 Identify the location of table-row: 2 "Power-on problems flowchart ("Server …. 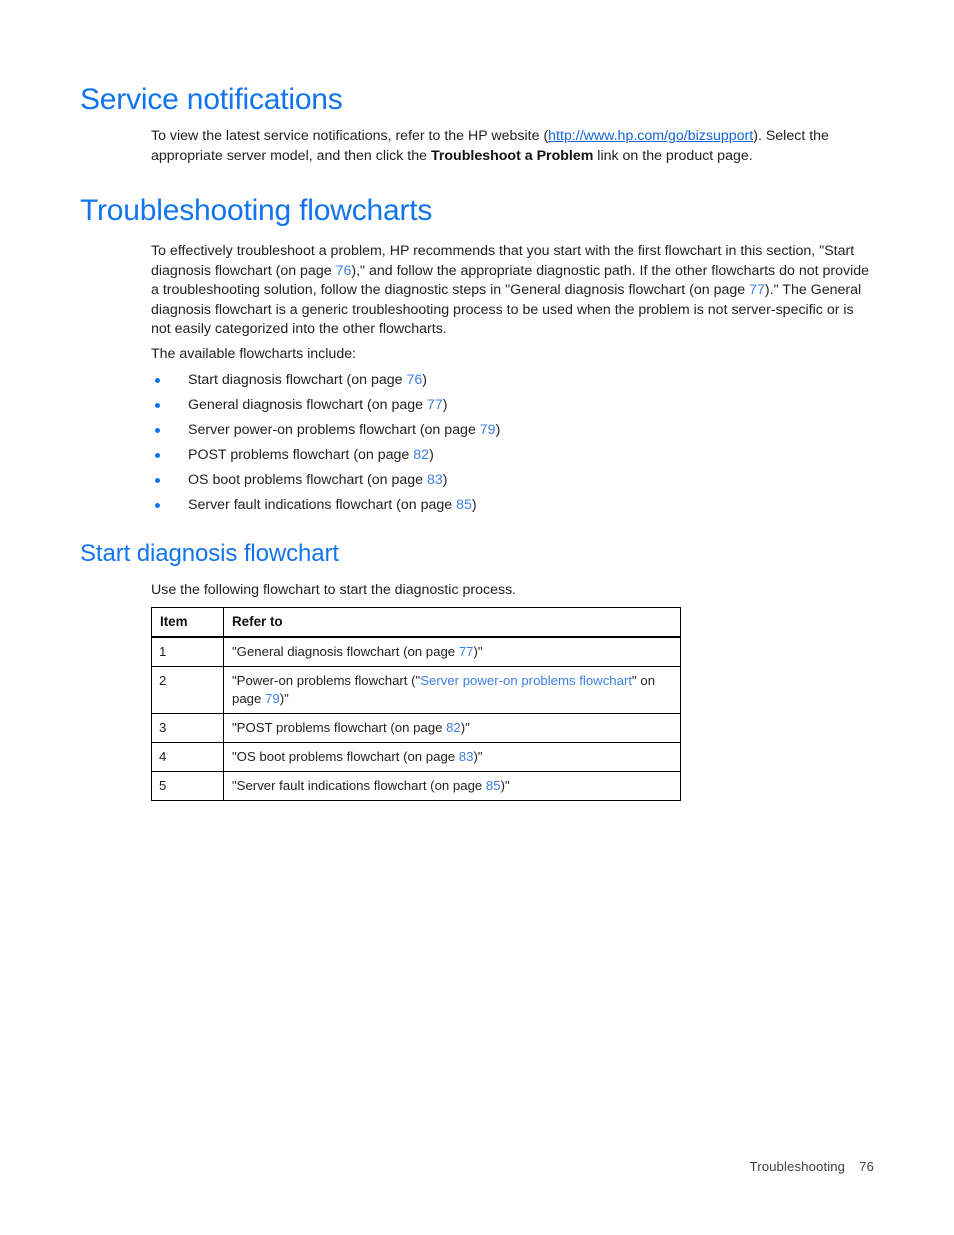
(416, 690).